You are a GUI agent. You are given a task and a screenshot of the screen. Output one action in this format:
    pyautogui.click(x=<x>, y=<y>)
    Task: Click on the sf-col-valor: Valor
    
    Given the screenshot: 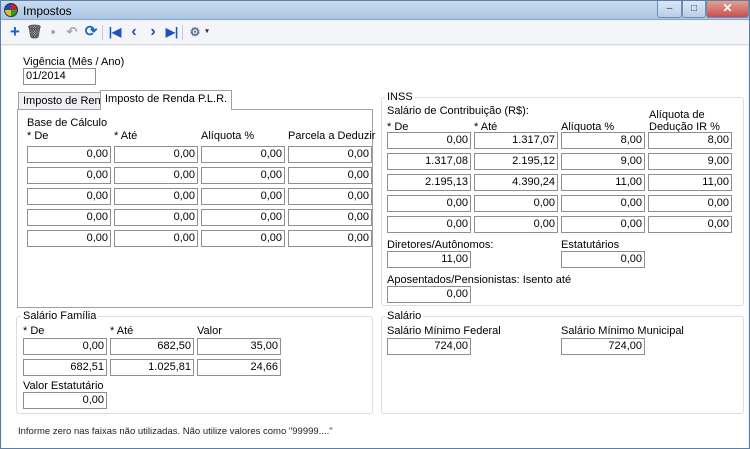 What is the action you would take?
    pyautogui.click(x=209, y=331)
    